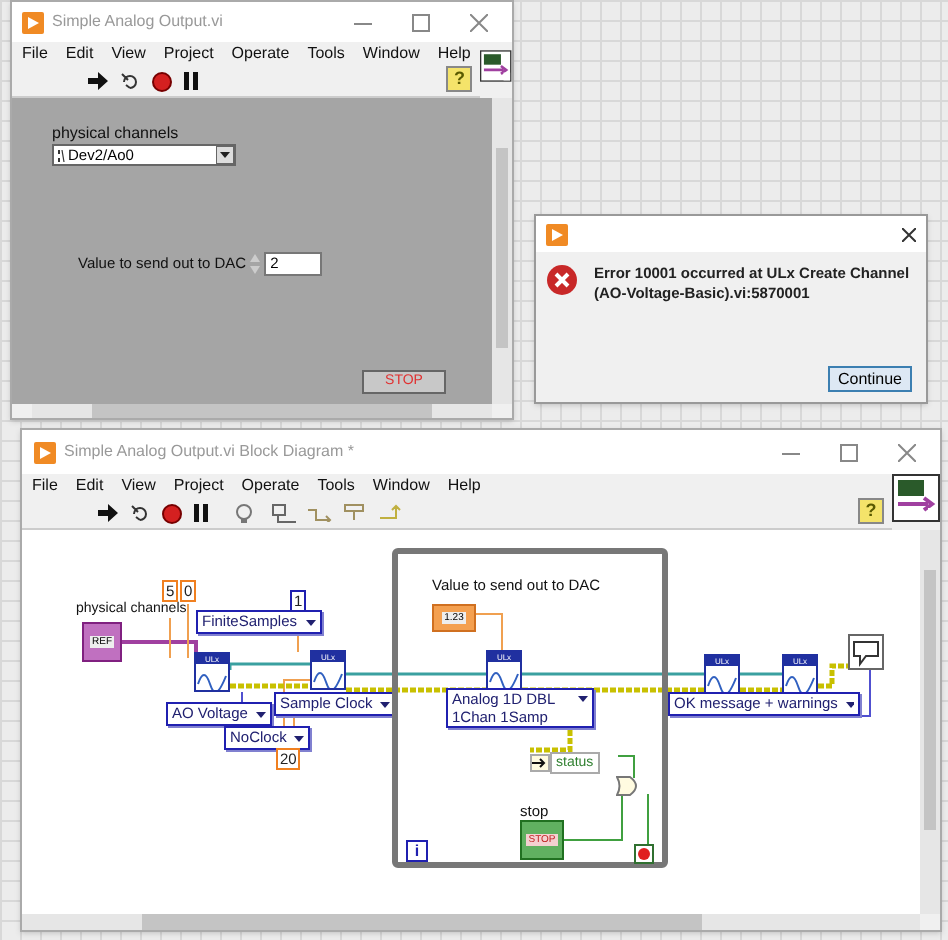 The height and width of the screenshot is (940, 948). What do you see at coordinates (115, 134) in the screenshot?
I see `control-label: physical channels` at bounding box center [115, 134].